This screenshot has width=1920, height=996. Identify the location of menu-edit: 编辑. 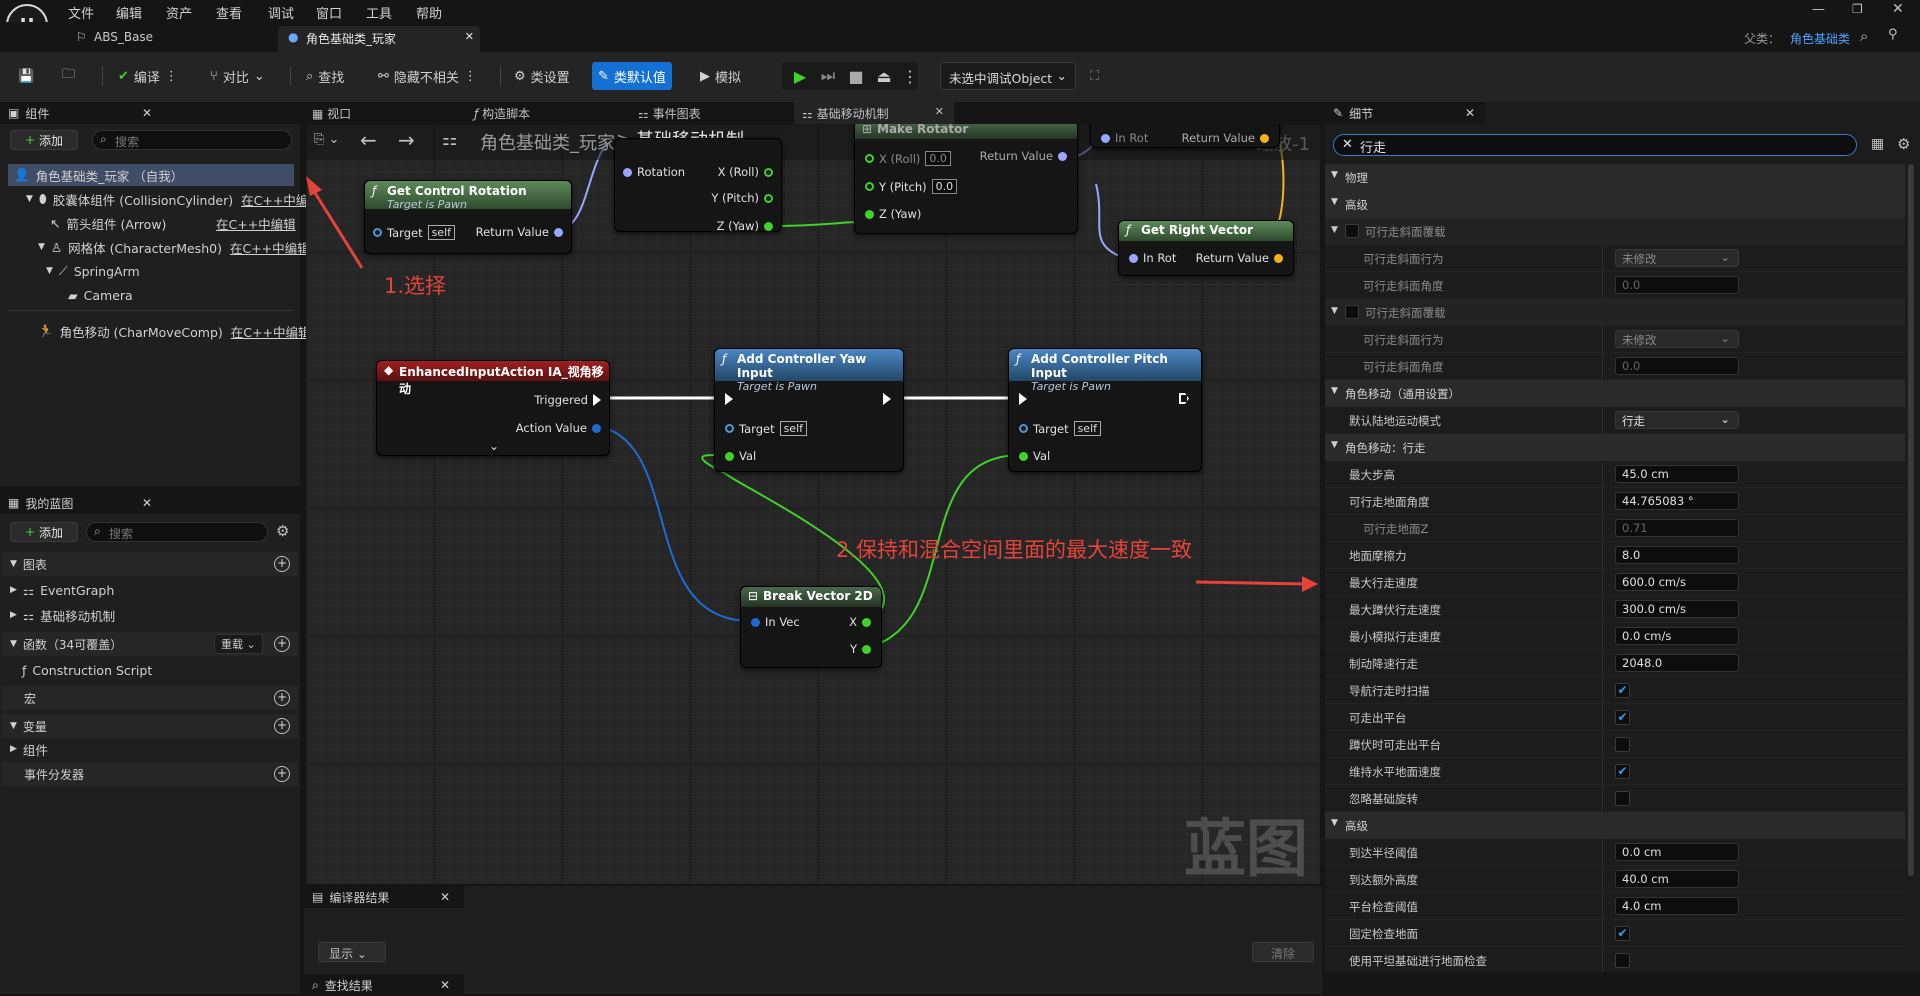
(129, 12).